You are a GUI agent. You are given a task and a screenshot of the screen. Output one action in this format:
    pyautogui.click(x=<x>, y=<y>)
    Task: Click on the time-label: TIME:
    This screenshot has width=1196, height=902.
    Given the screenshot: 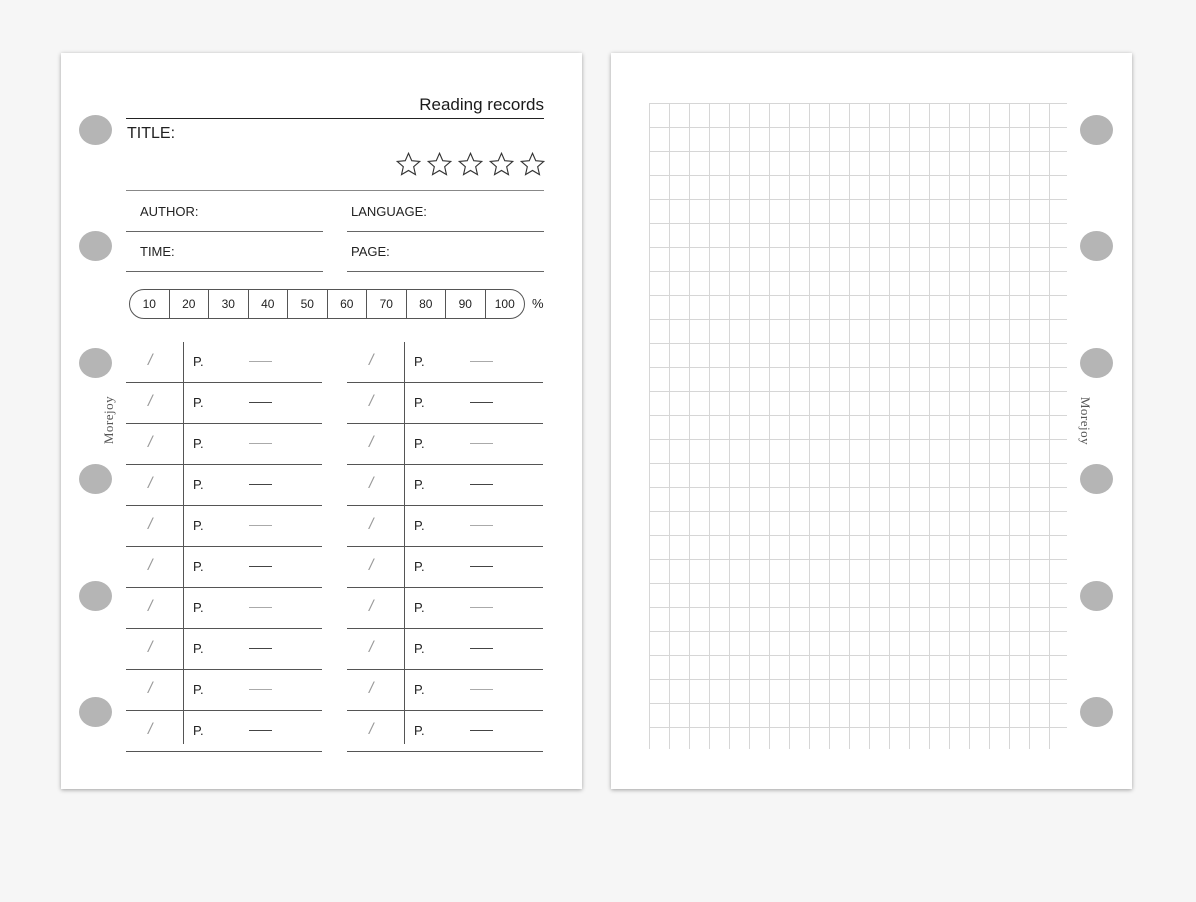 What is the action you would take?
    pyautogui.click(x=157, y=251)
    